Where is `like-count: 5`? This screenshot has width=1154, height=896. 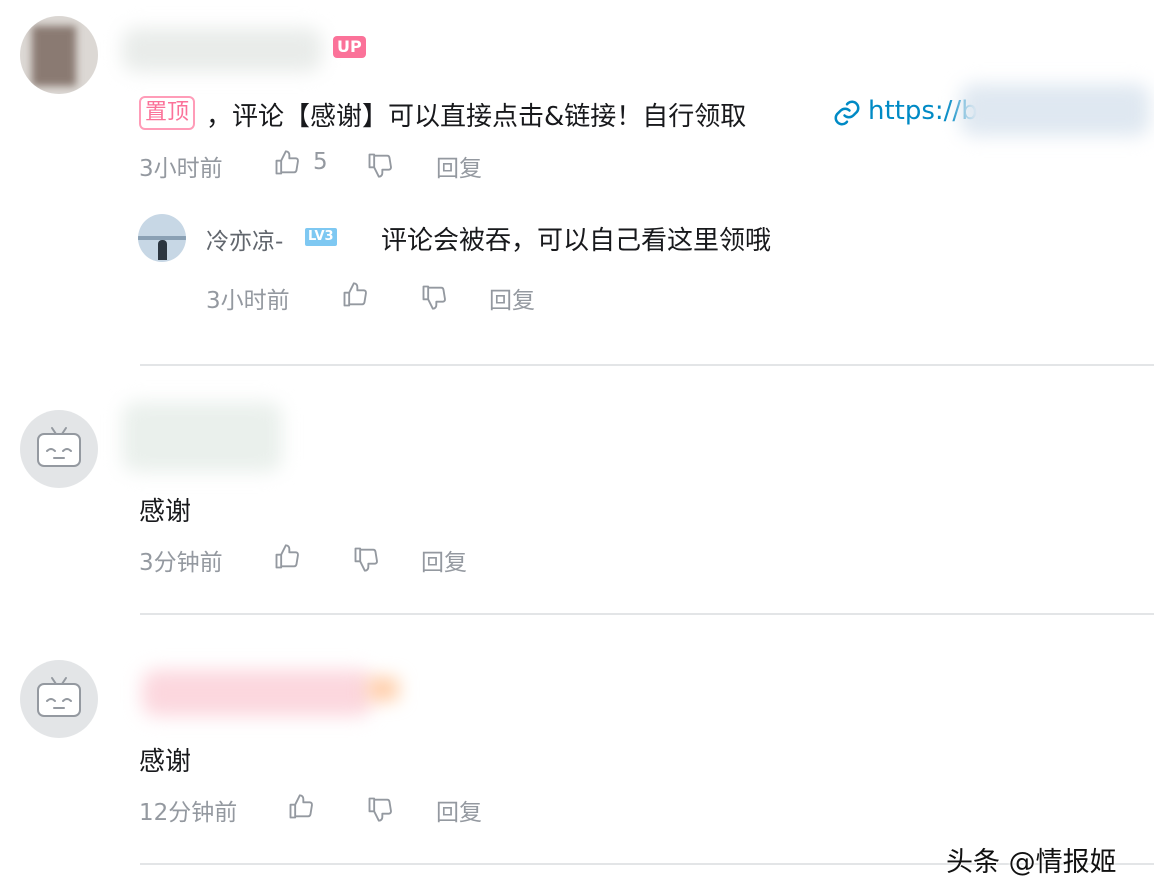 like-count: 5 is located at coordinates (320, 162).